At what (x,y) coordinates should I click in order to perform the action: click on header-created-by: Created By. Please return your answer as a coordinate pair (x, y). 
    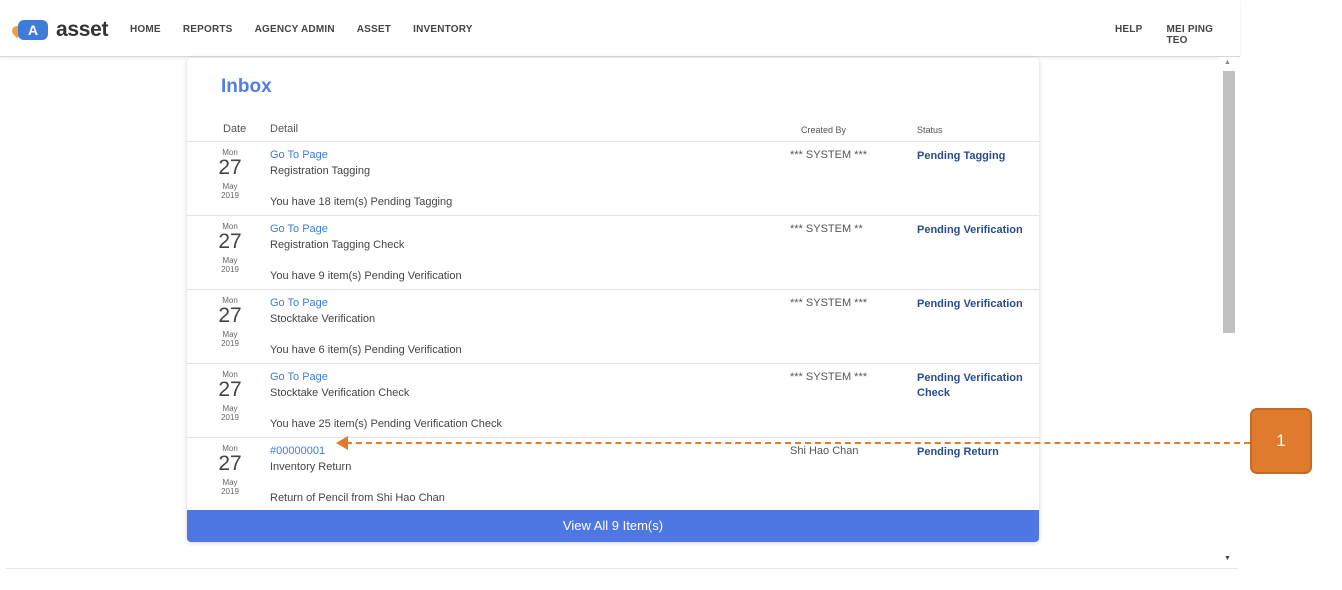
    Looking at the image, I should click on (824, 130).